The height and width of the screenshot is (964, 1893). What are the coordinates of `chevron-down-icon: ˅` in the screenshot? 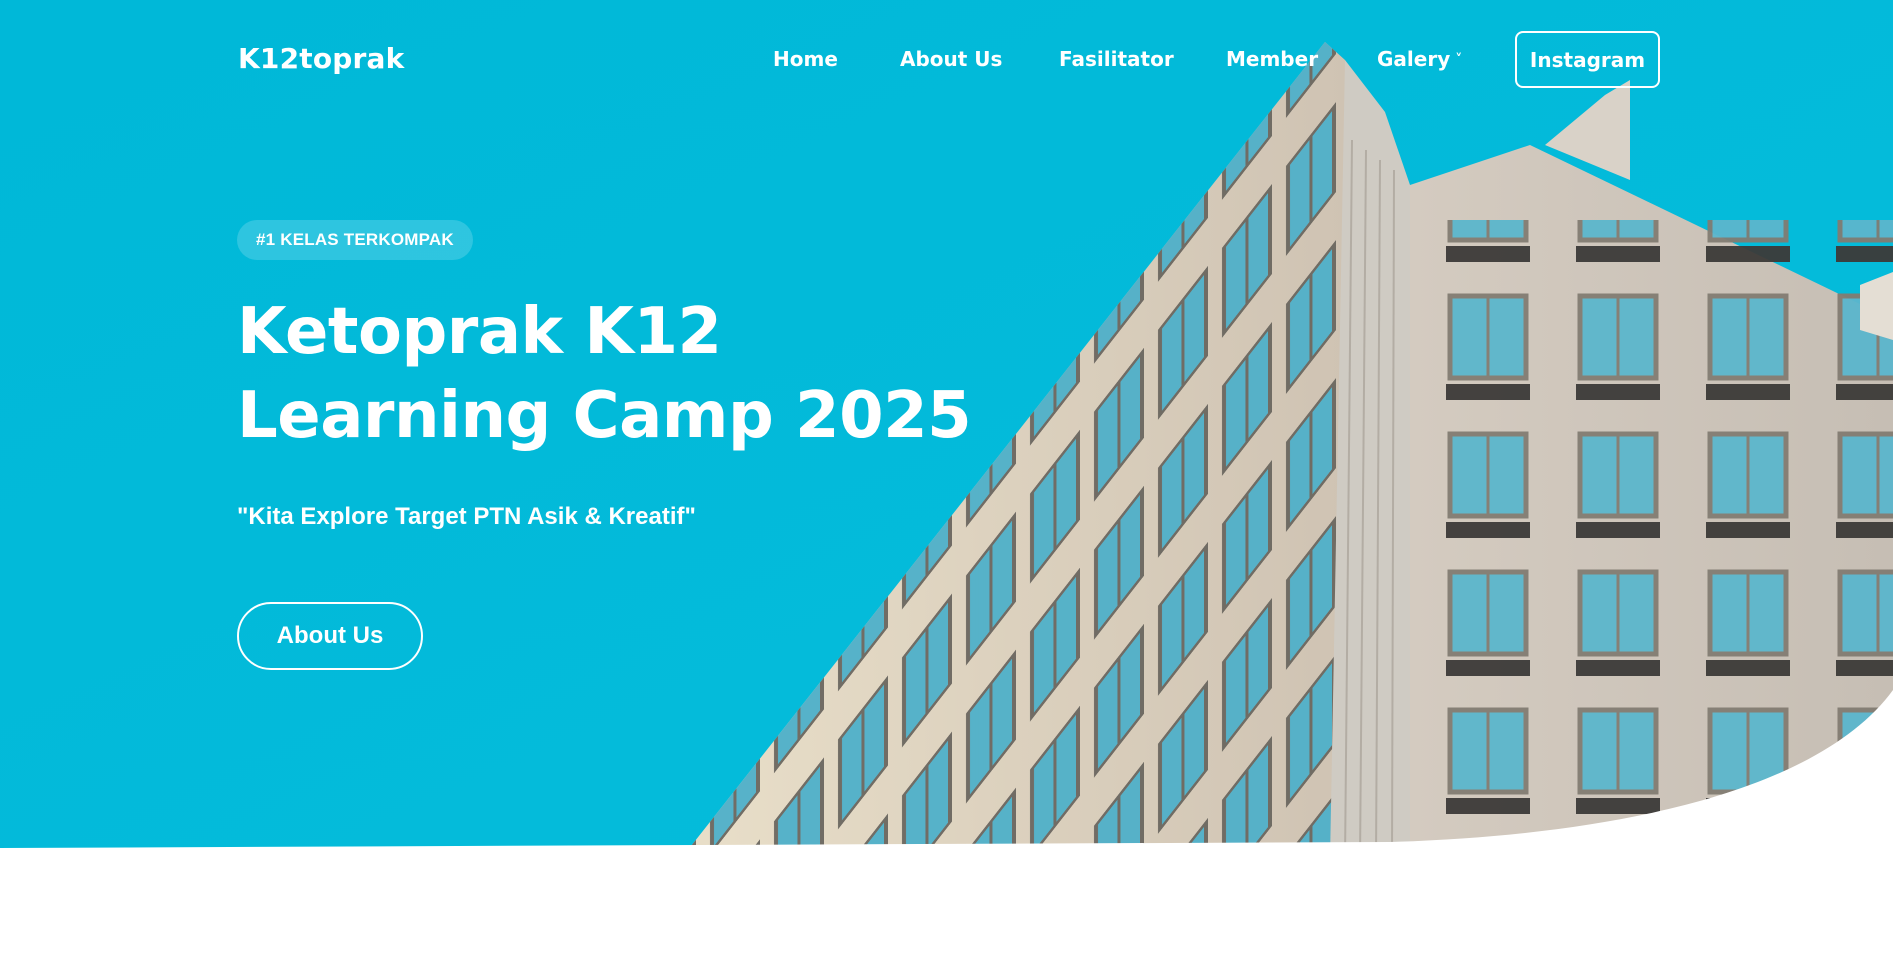 It's located at (1459, 60).